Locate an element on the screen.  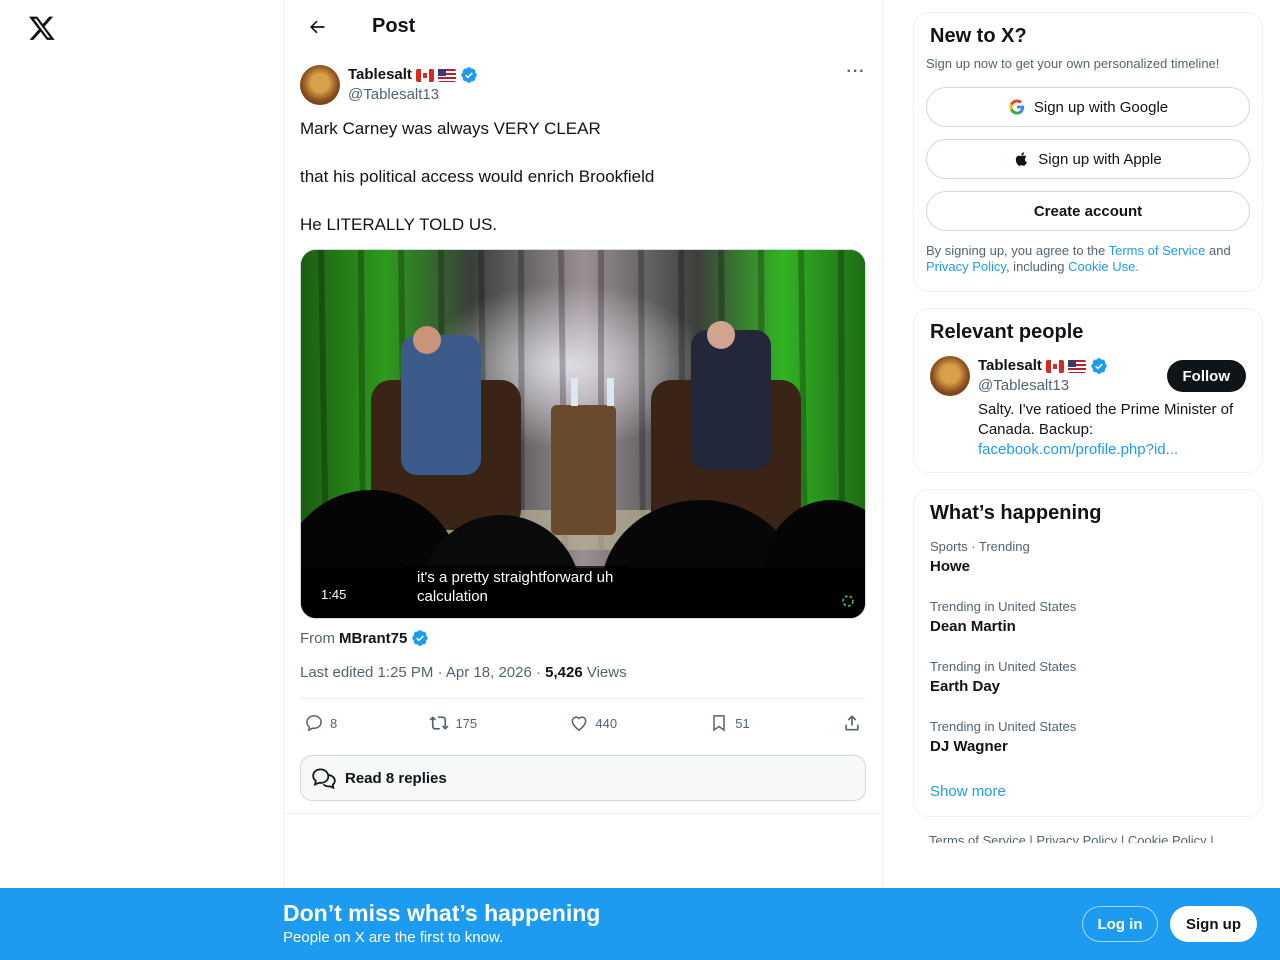
legal-text: , including is located at coordinates (1037, 266).